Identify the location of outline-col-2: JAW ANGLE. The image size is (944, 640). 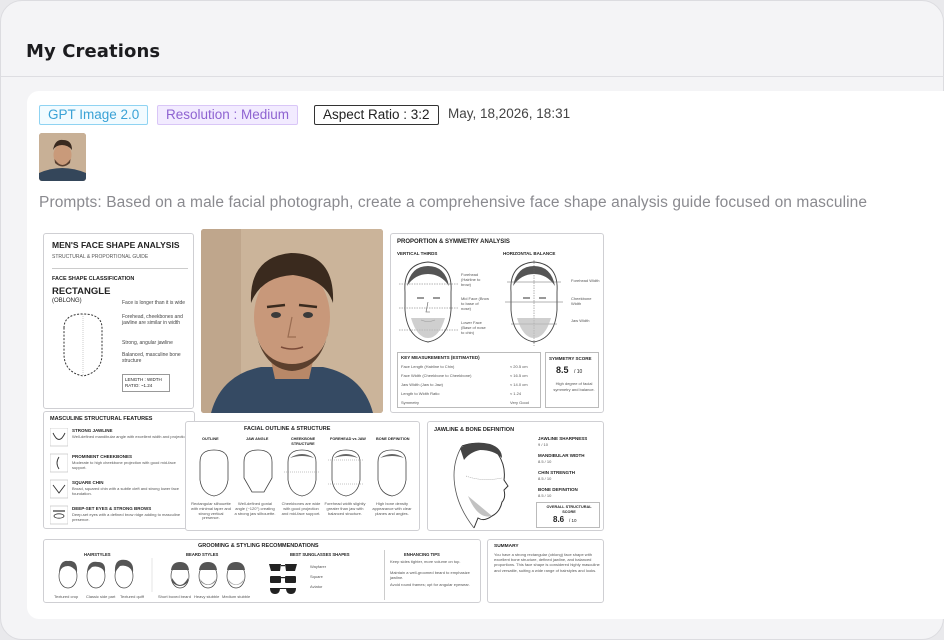
(257, 439).